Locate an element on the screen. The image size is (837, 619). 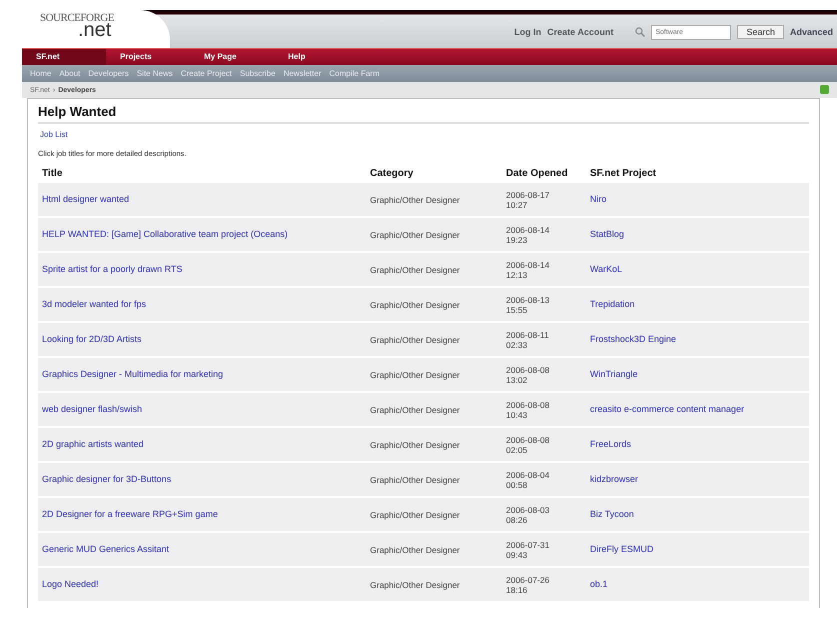
page-title: Help Wanted is located at coordinates (423, 114).